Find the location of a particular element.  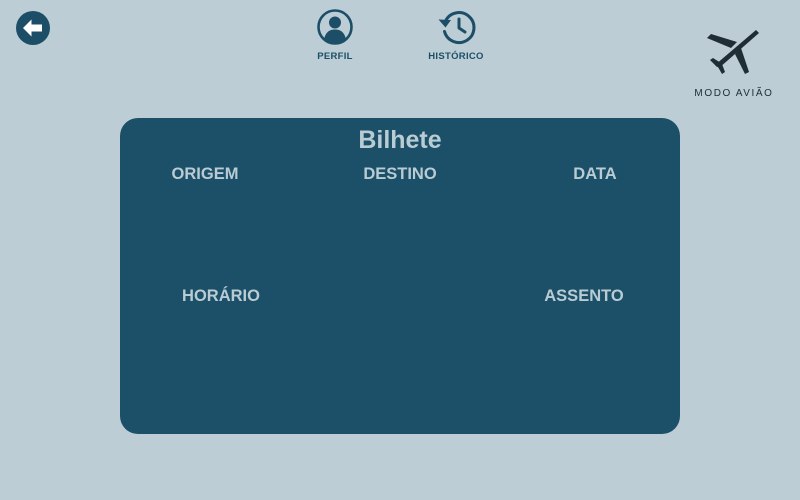

nav-profile: PERFIL is located at coordinates (335, 35).